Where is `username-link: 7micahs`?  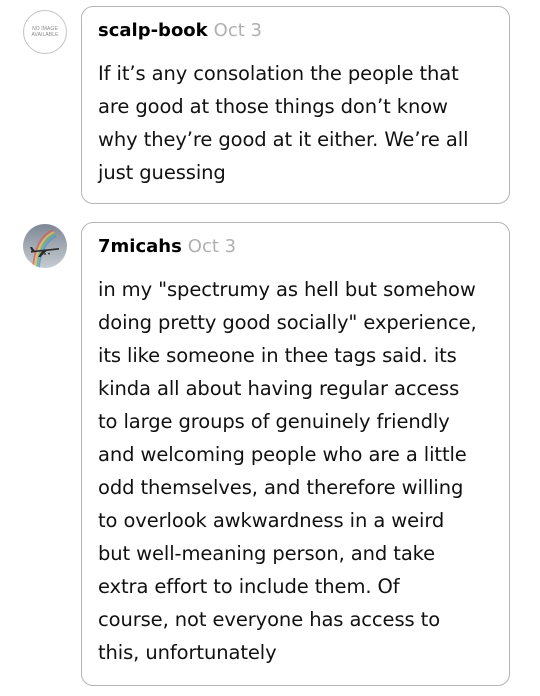
username-link: 7micahs is located at coordinates (140, 246).